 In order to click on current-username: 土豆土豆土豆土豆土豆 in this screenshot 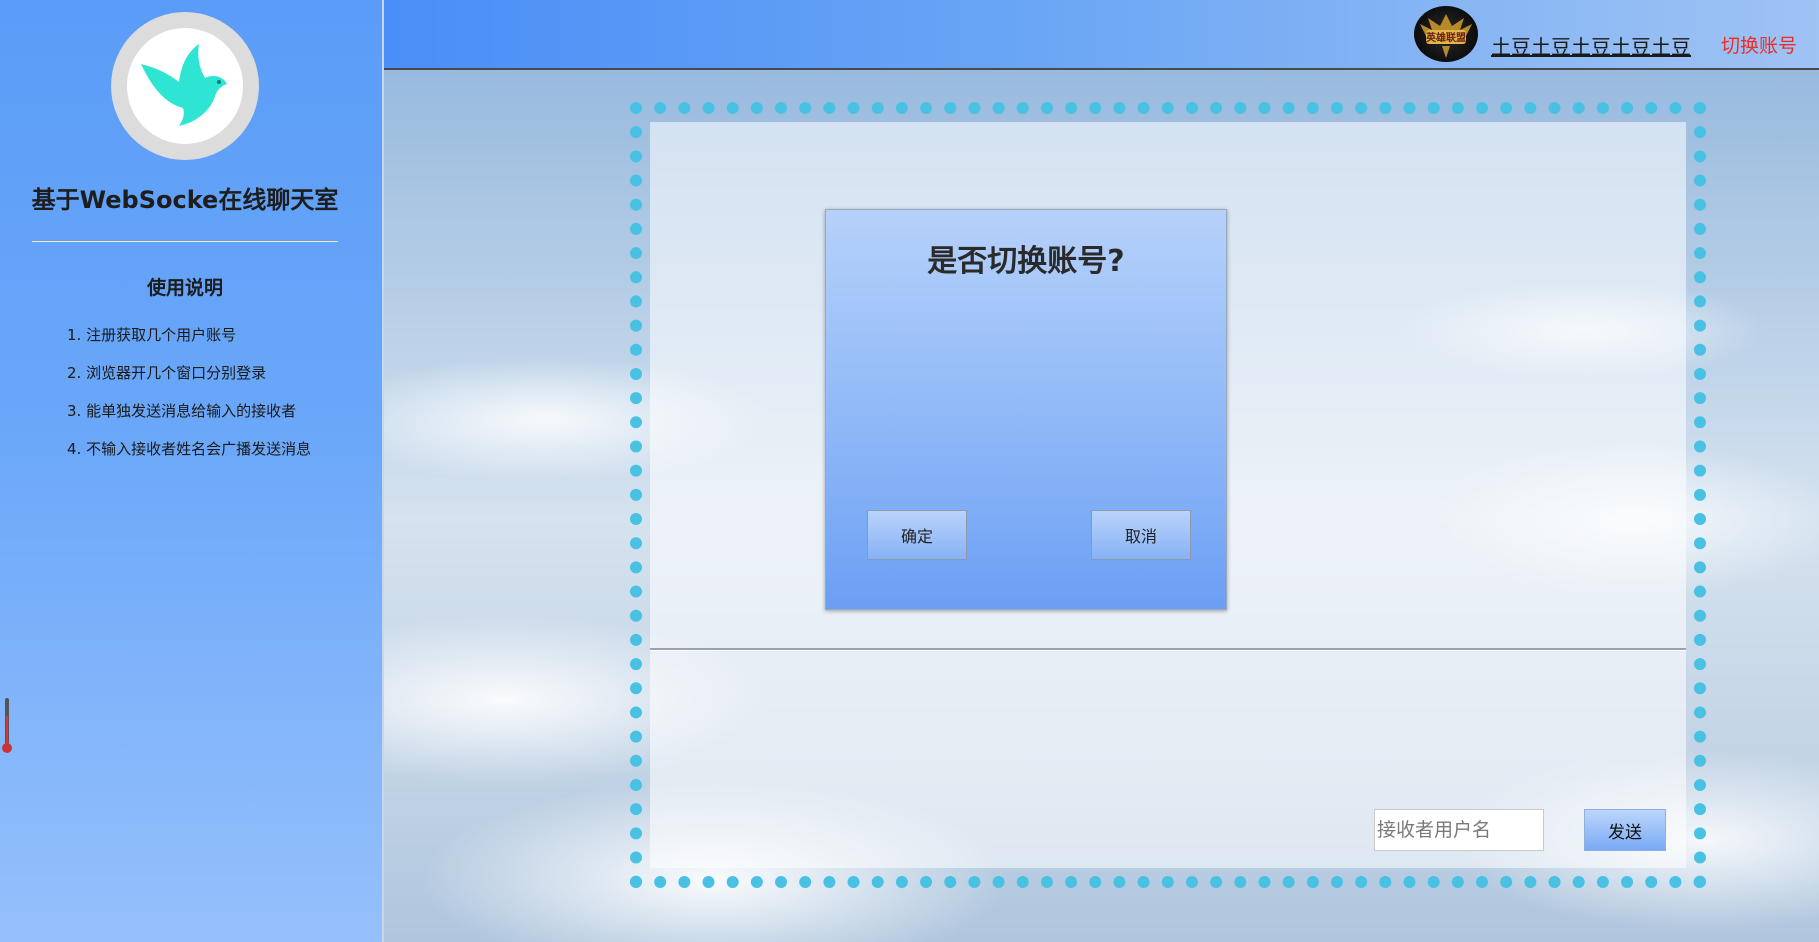, I will do `click(1591, 47)`.